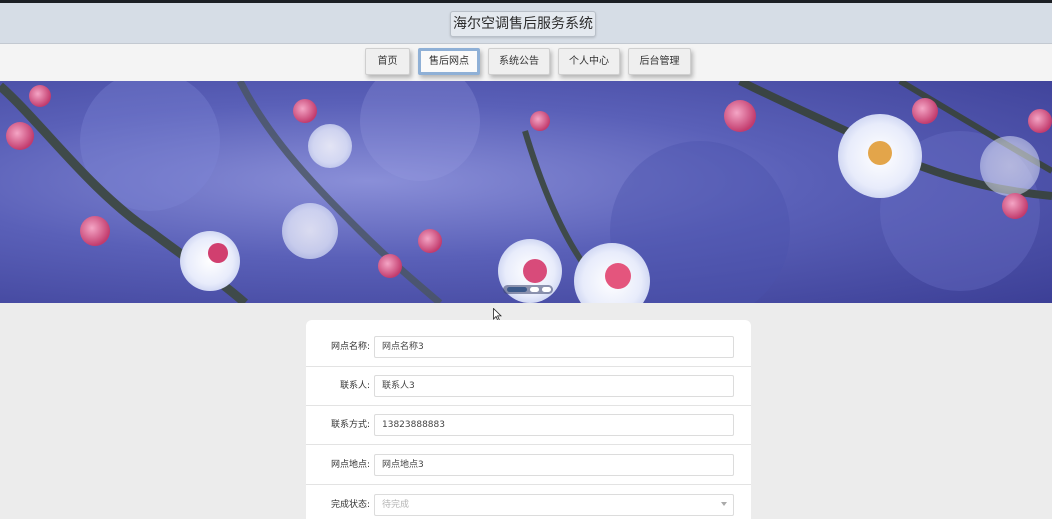 Image resolution: width=1052 pixels, height=519 pixels. Describe the element at coordinates (554, 386) in the screenshot. I see `contact-input: 联系人3` at that location.